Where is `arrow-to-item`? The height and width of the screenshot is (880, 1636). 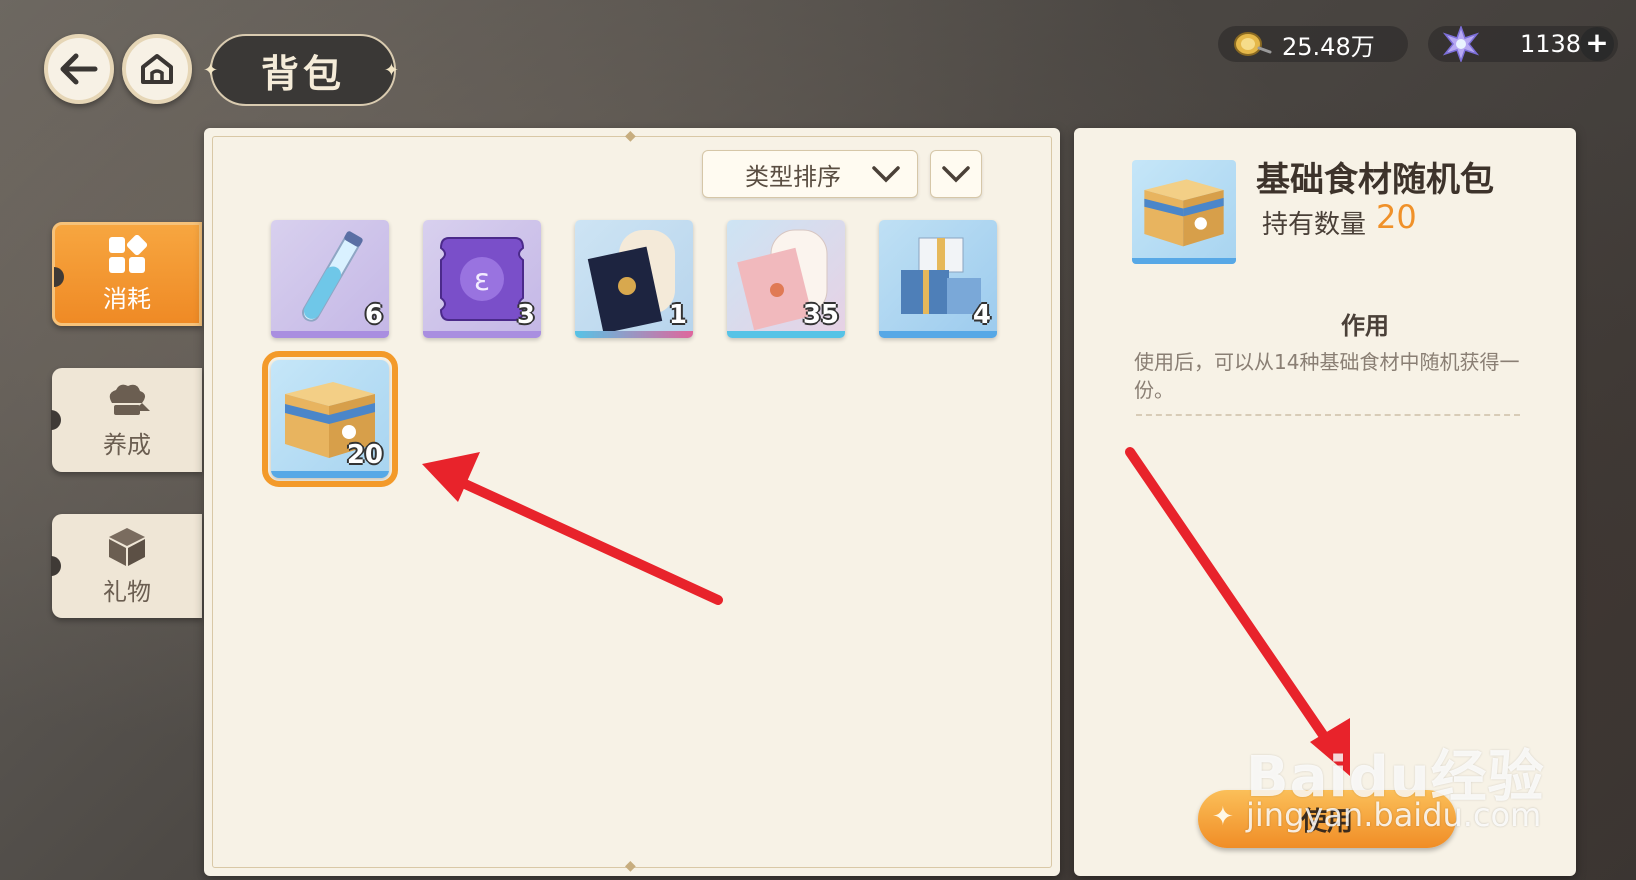 arrow-to-item is located at coordinates (572, 528).